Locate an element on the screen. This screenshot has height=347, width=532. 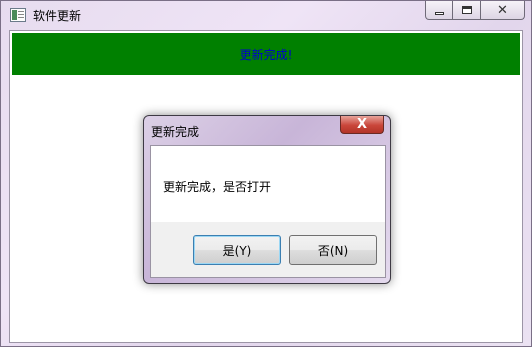
minimize-button is located at coordinates (439, 10).